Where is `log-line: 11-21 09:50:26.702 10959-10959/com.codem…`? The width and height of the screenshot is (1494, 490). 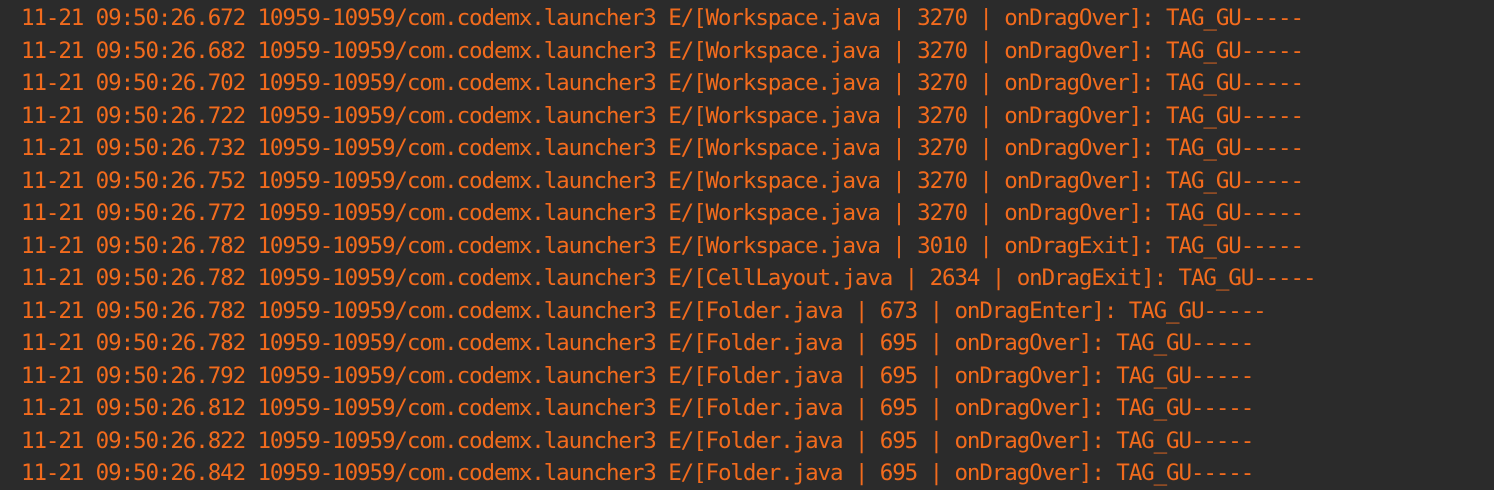 log-line: 11-21 09:50:26.702 10959-10959/com.codem… is located at coordinates (662, 83).